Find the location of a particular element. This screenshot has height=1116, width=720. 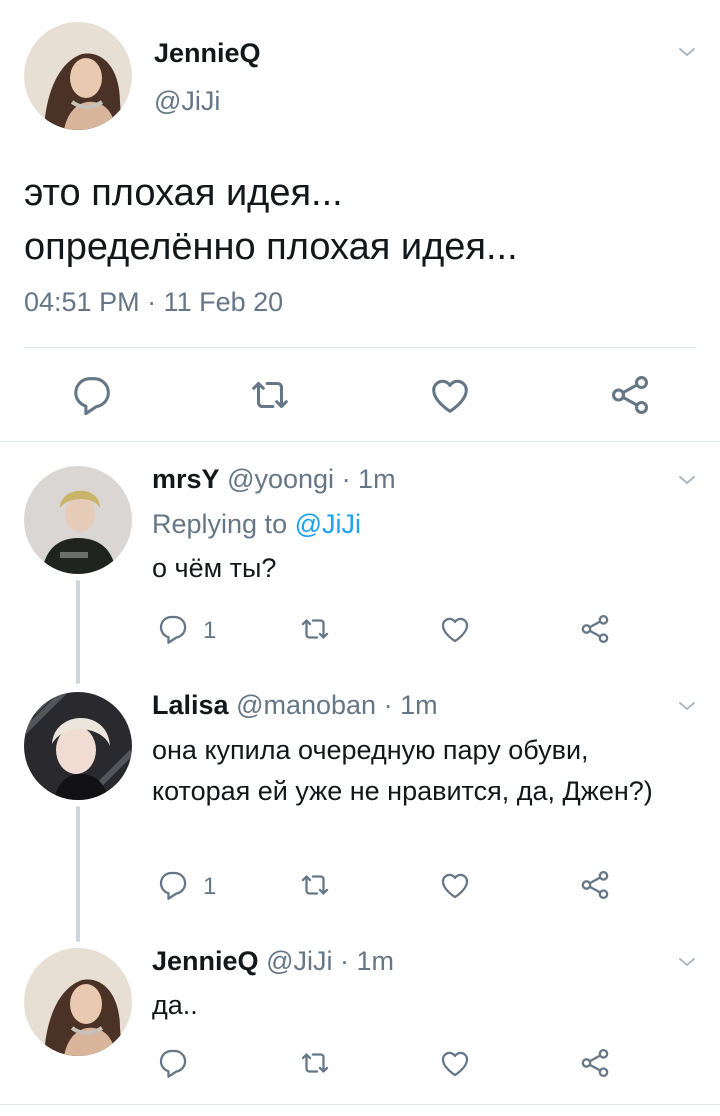

avatar-mrsy is located at coordinates (78, 520).